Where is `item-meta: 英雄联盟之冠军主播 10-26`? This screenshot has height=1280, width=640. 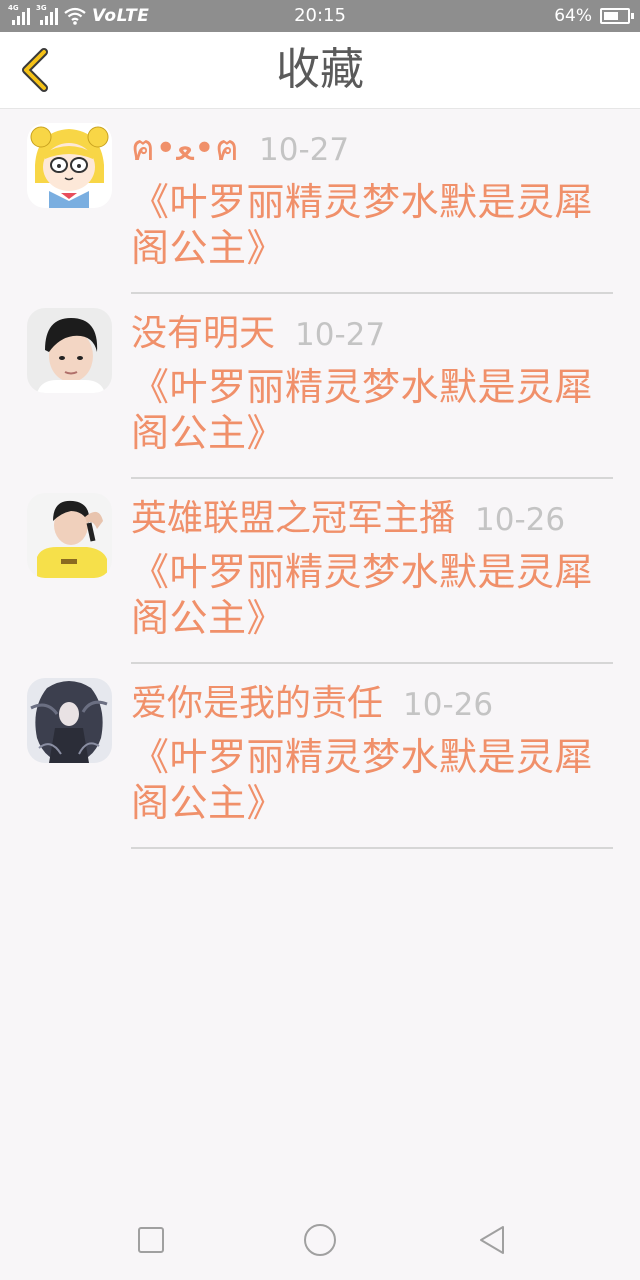 item-meta: 英雄联盟之冠军主播 10-26 is located at coordinates (372, 519).